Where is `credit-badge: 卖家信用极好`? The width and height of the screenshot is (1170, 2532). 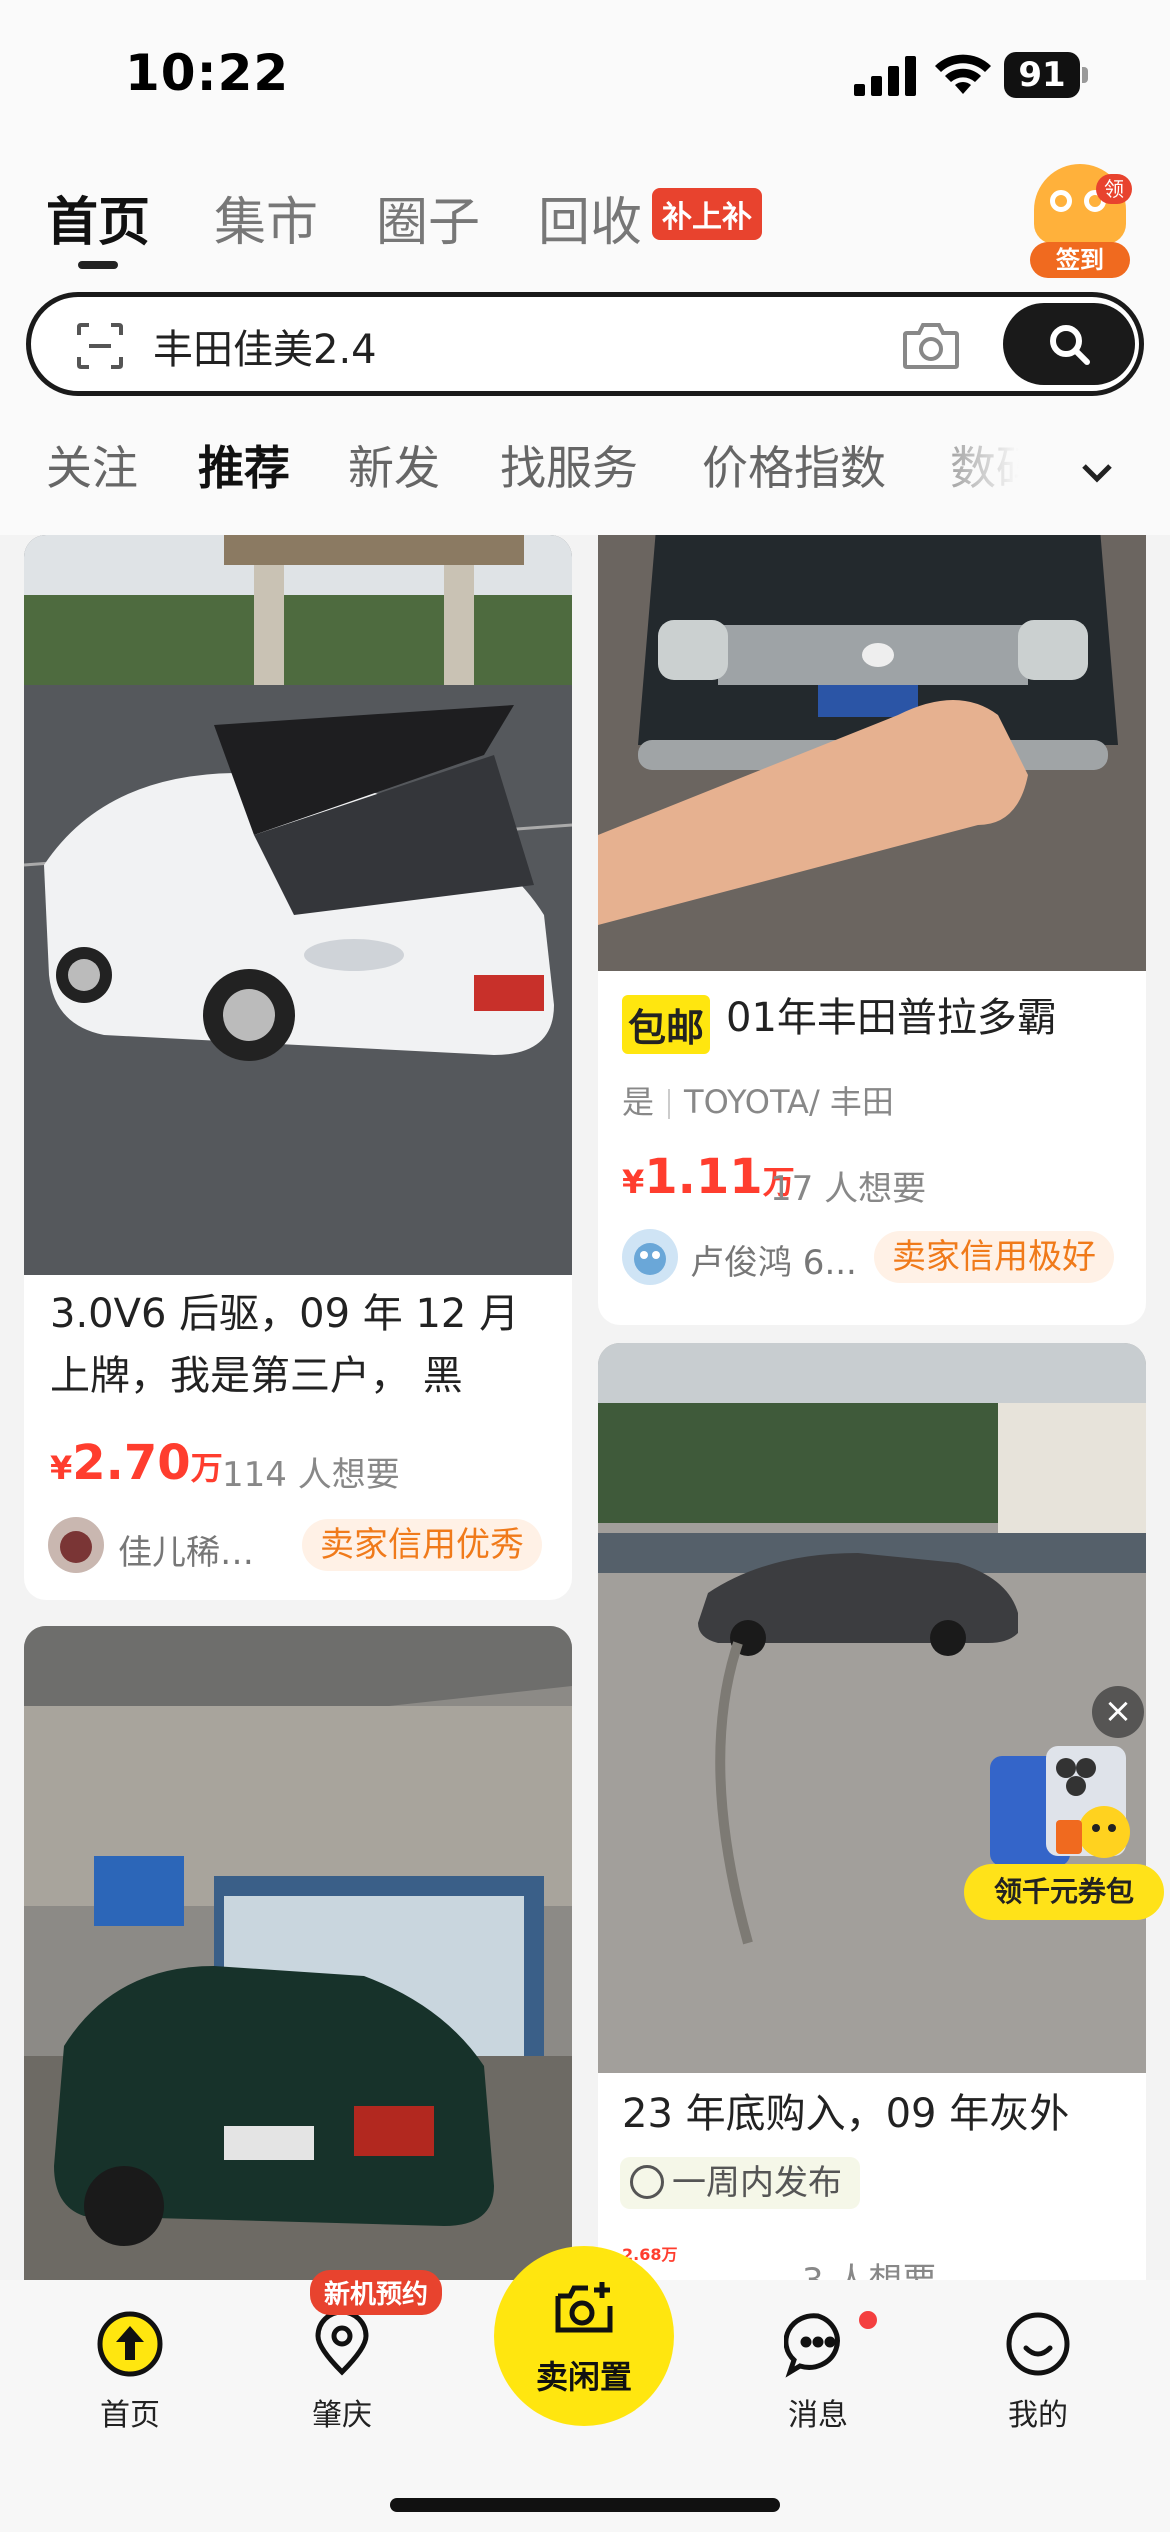
credit-badge: 卖家信用极好 is located at coordinates (994, 1257).